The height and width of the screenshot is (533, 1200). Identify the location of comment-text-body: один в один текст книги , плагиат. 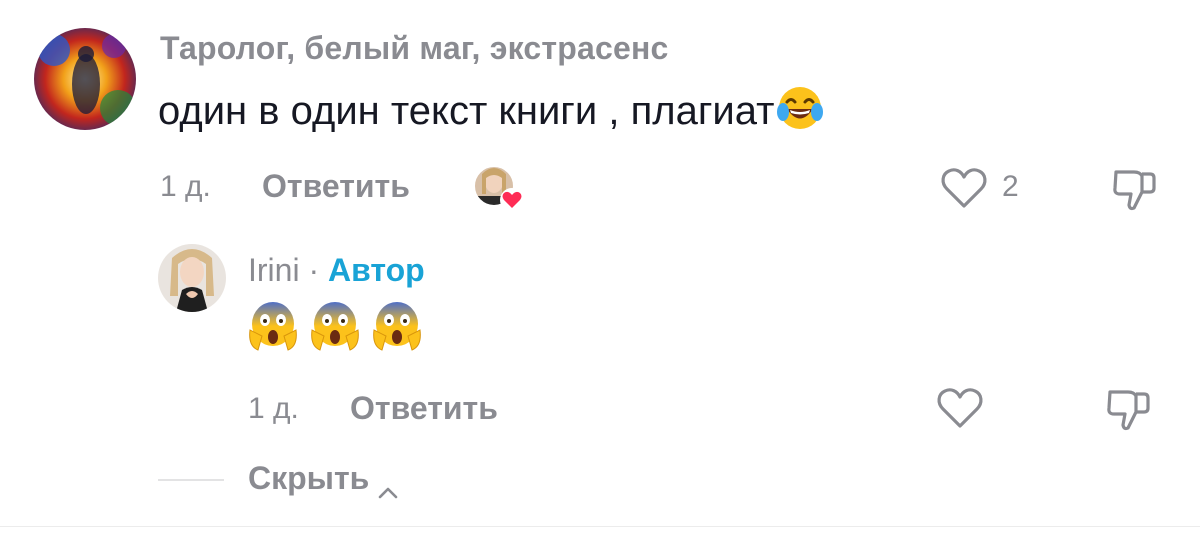
(466, 111).